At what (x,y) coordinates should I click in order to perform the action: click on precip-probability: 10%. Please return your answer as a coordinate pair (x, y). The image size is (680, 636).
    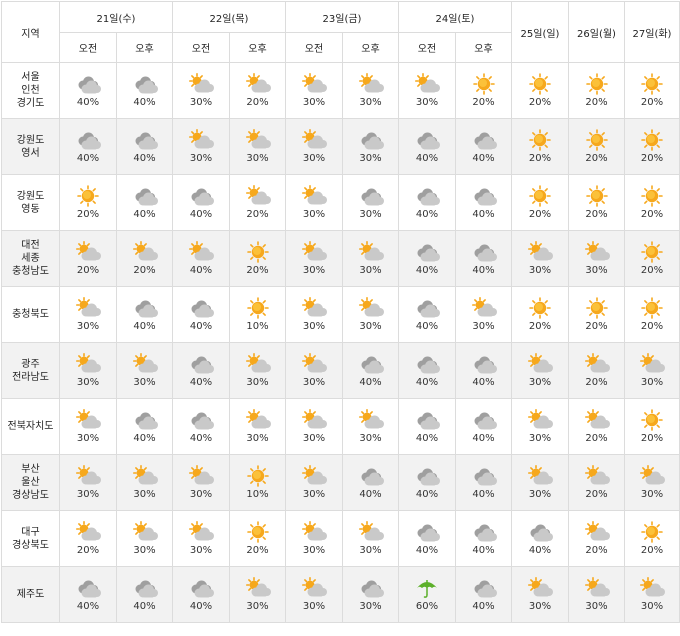
    Looking at the image, I should click on (257, 494).